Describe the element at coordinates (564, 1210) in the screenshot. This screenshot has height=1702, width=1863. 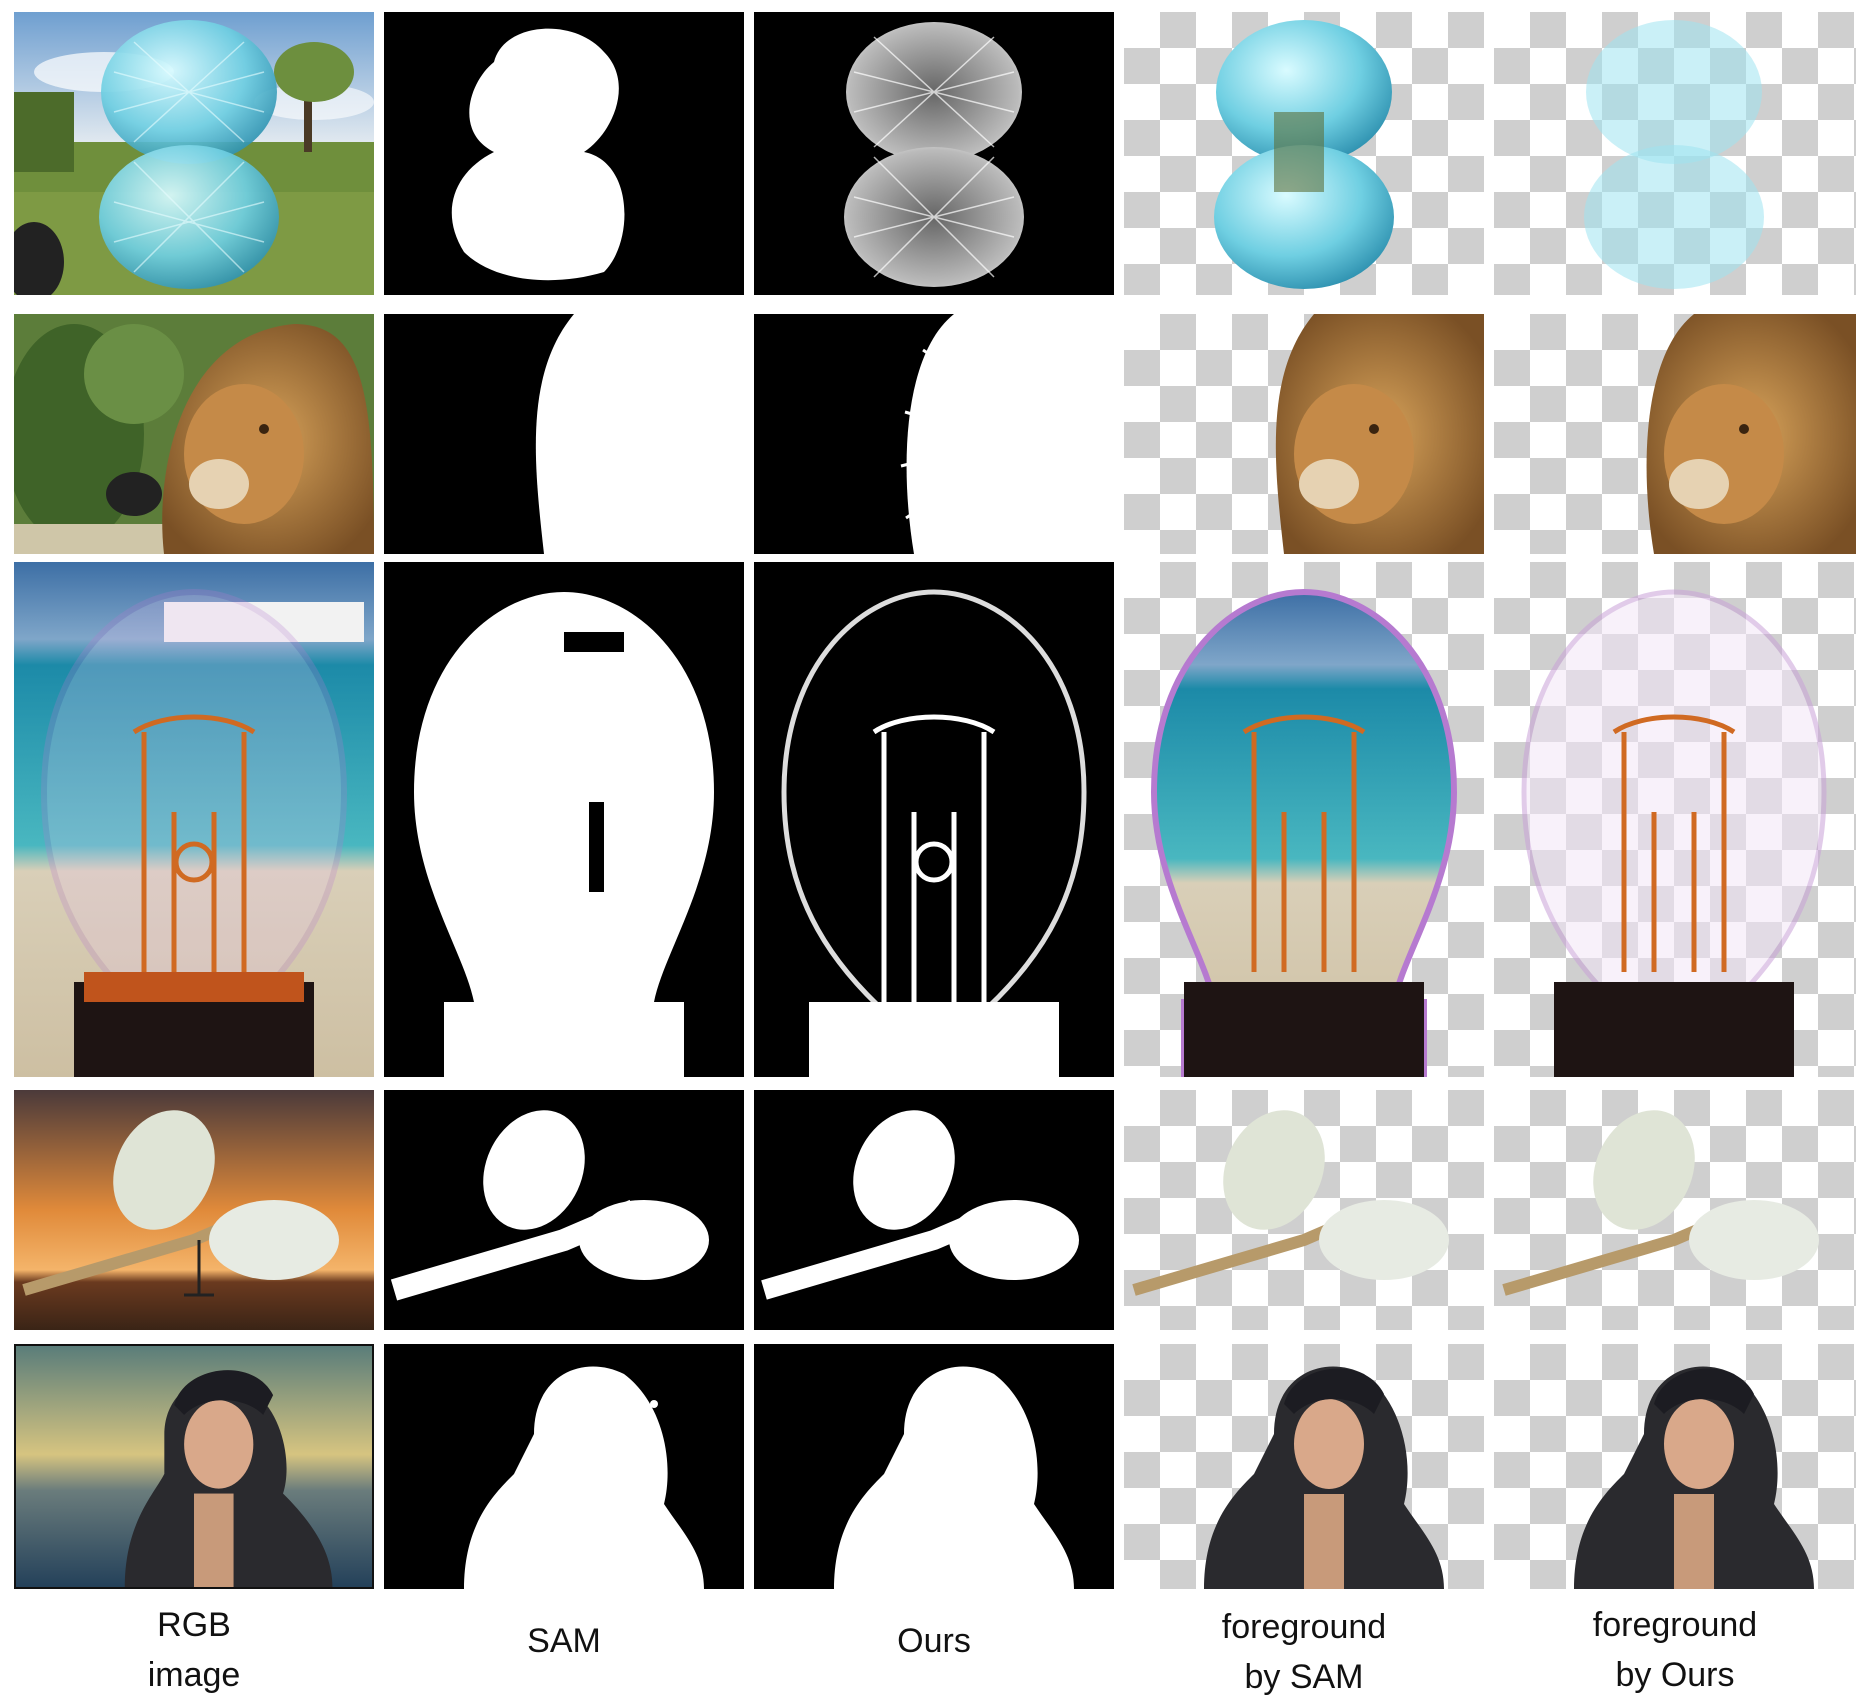
I see `row4-sam-mask` at that location.